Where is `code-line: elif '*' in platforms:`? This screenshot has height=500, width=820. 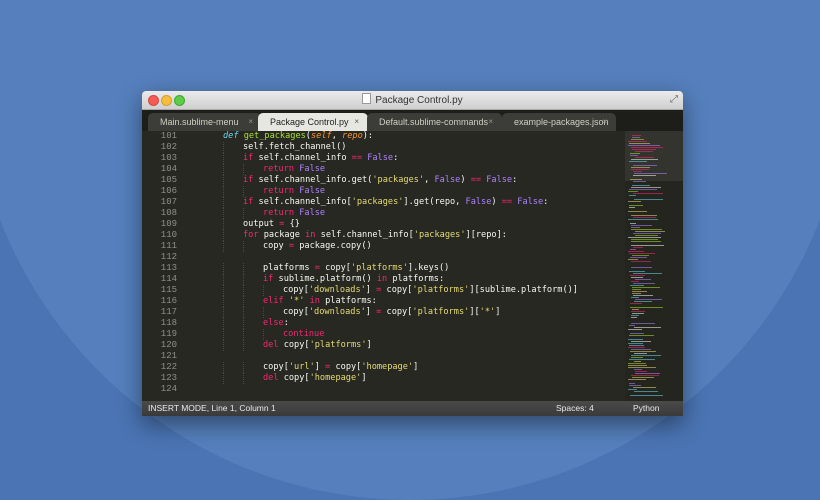
code-line: elif '*' in platforms: is located at coordinates (405, 301).